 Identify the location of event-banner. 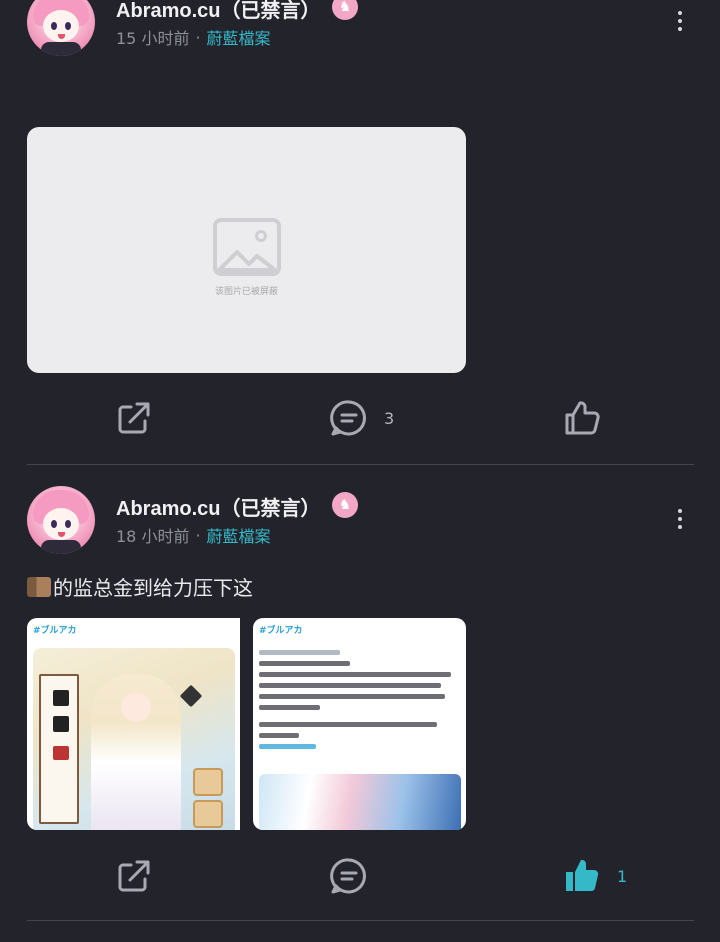
(360, 802).